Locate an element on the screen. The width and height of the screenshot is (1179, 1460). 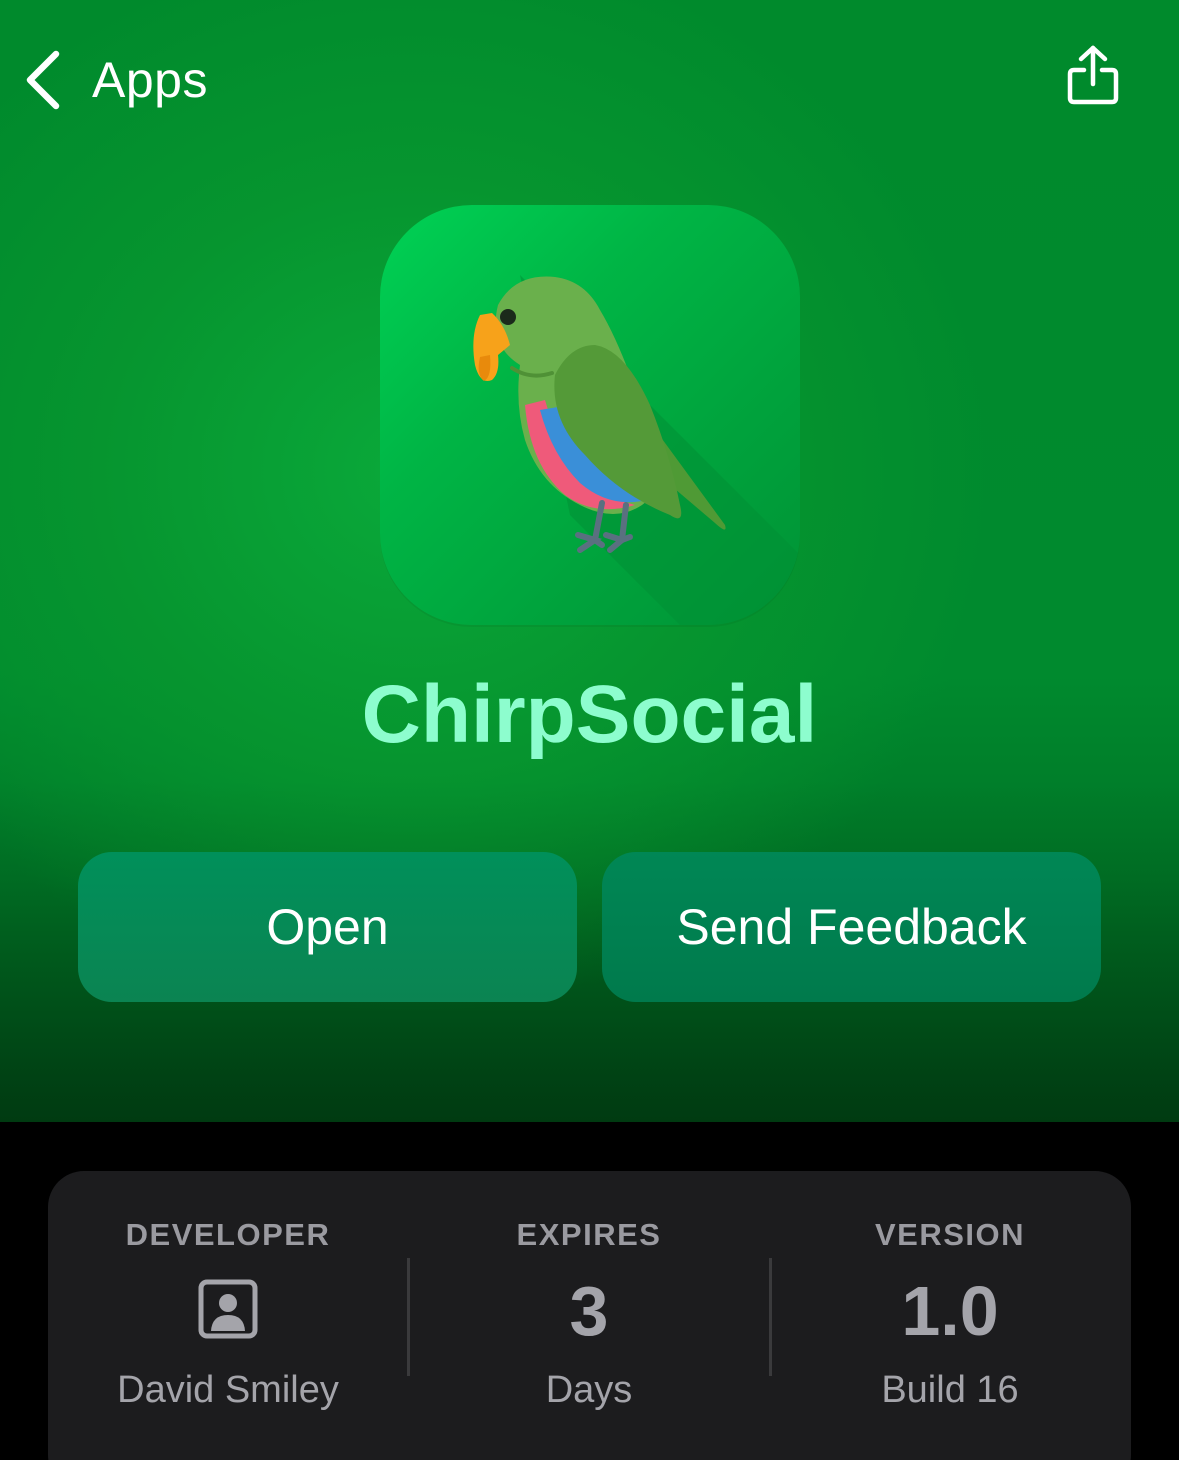
open-button-label: Open is located at coordinates (327, 927).